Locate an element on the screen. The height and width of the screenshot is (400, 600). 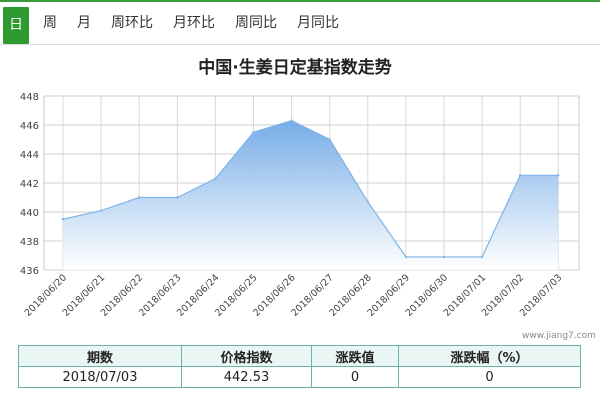
header-change-value: 涨跌值 is located at coordinates (355, 356).